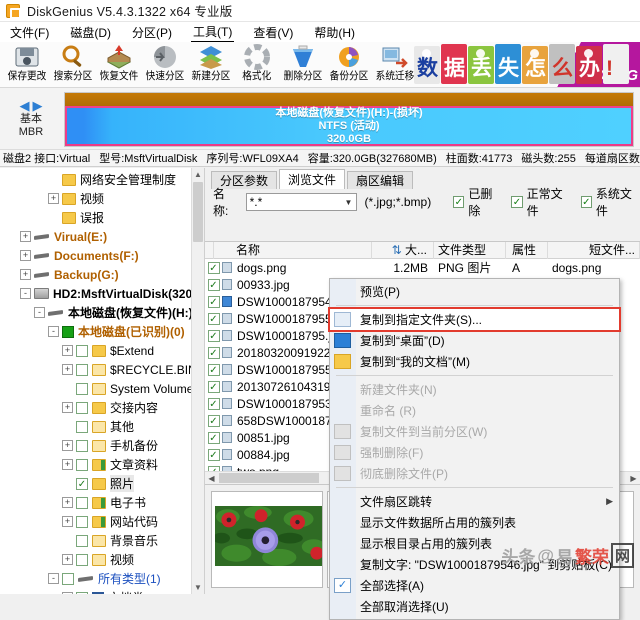  I want to click on menu-item-5: 帮助(H), so click(334, 32).